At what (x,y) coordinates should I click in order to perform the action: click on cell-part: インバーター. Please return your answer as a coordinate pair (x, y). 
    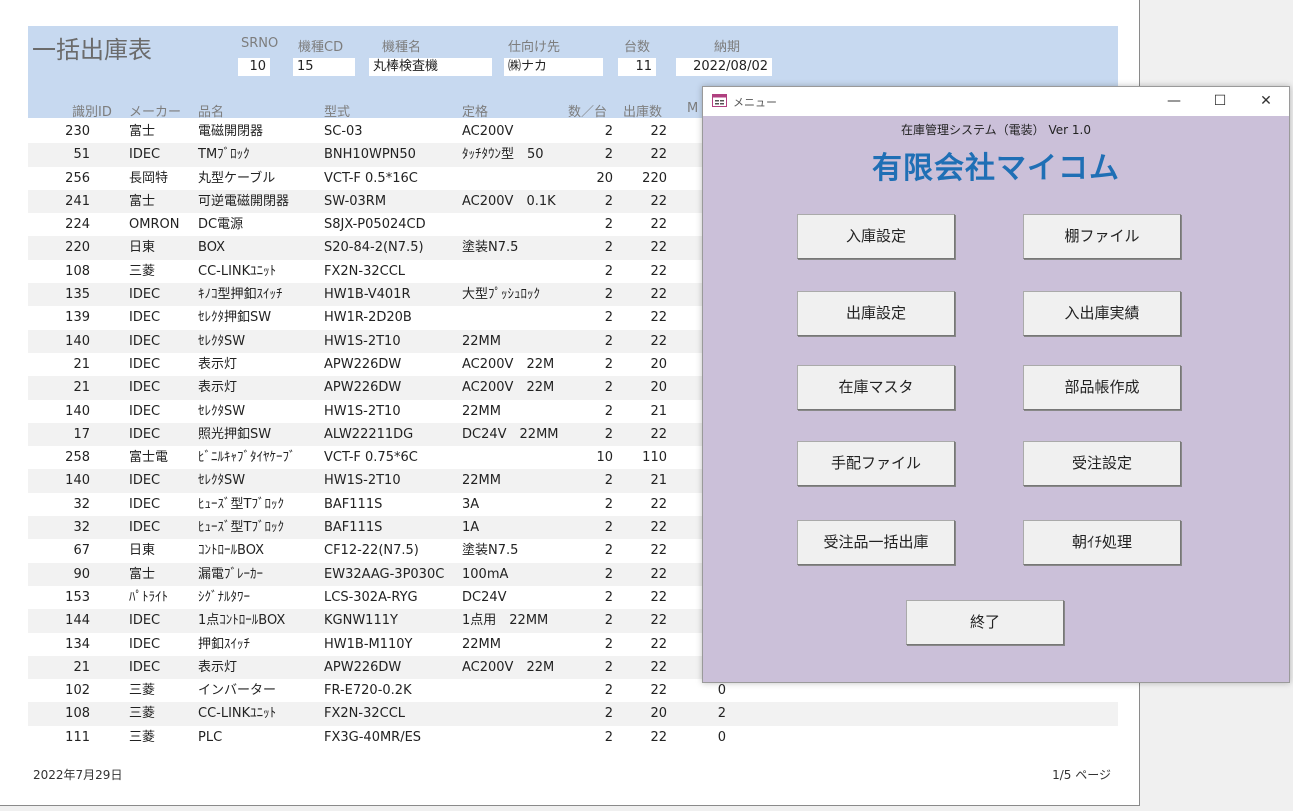
    Looking at the image, I should click on (237, 691).